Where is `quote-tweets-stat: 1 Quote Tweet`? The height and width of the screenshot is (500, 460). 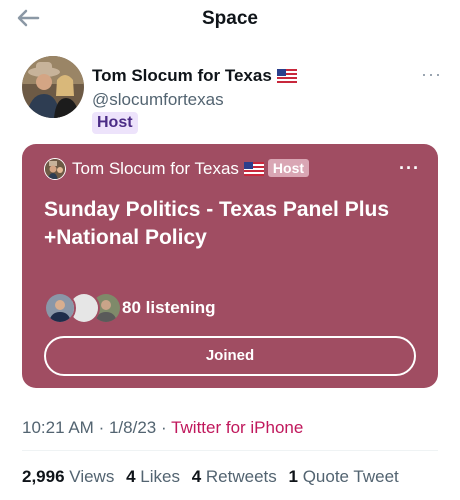 quote-tweets-stat: 1 Quote Tweet is located at coordinates (344, 476).